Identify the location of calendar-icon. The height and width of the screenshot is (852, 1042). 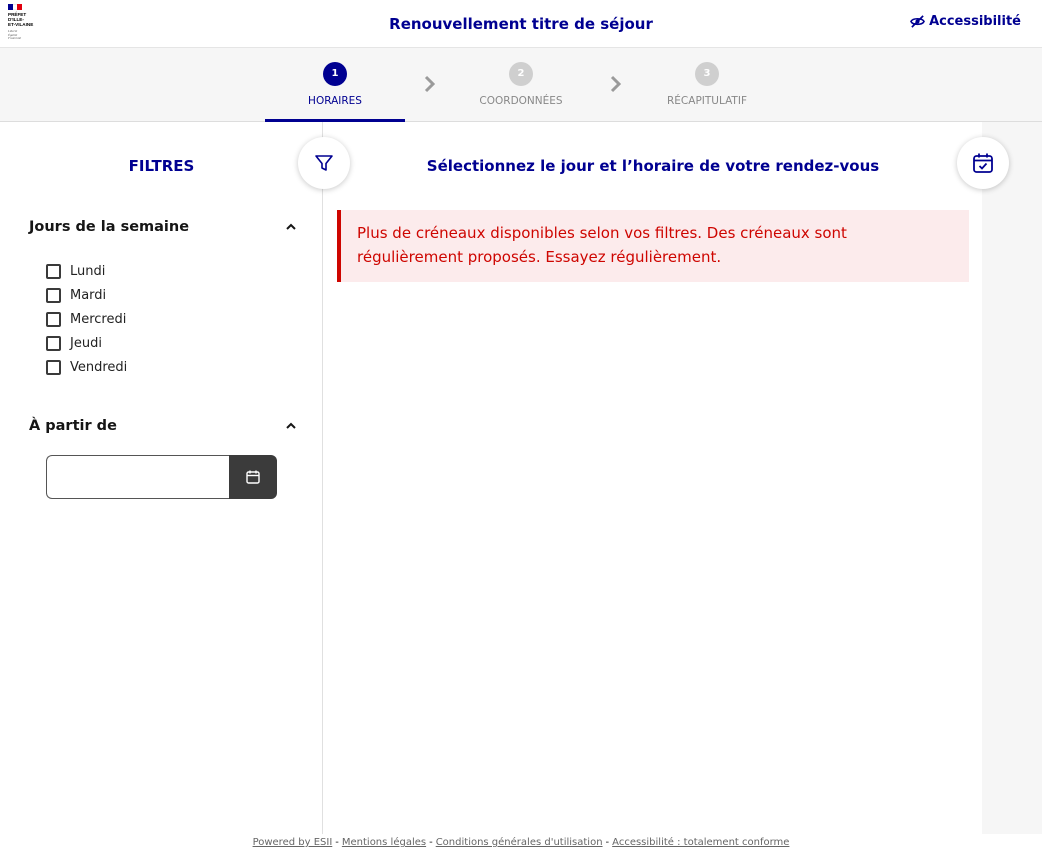
(253, 477).